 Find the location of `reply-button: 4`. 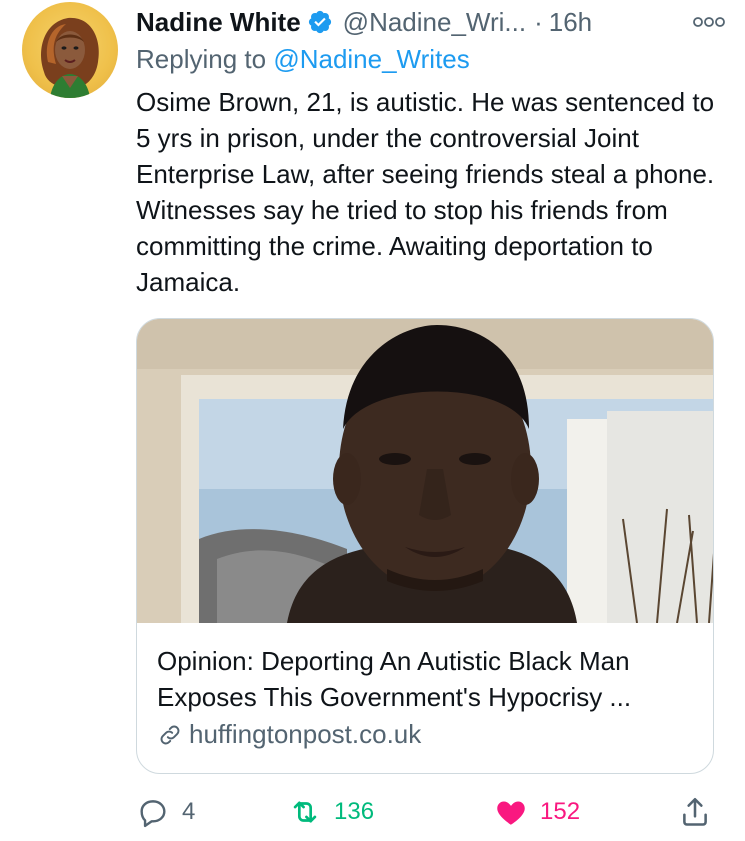

reply-button: 4 is located at coordinates (165, 812).